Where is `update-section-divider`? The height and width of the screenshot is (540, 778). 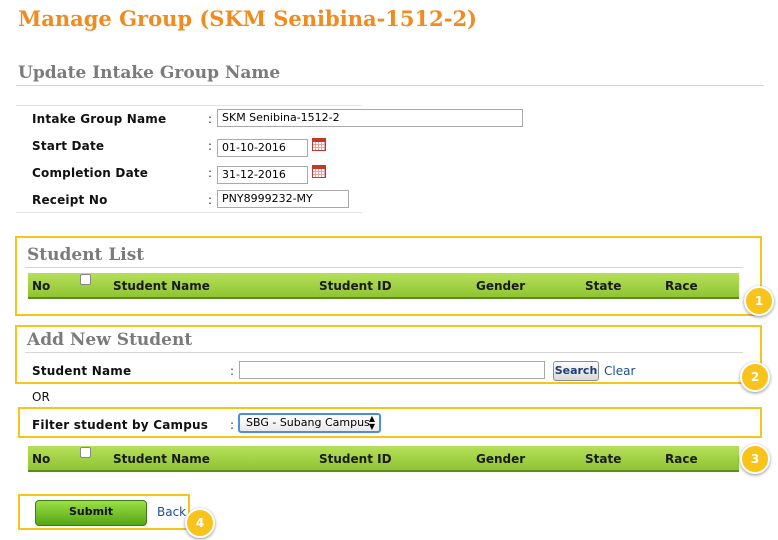
update-section-divider is located at coordinates (390, 85).